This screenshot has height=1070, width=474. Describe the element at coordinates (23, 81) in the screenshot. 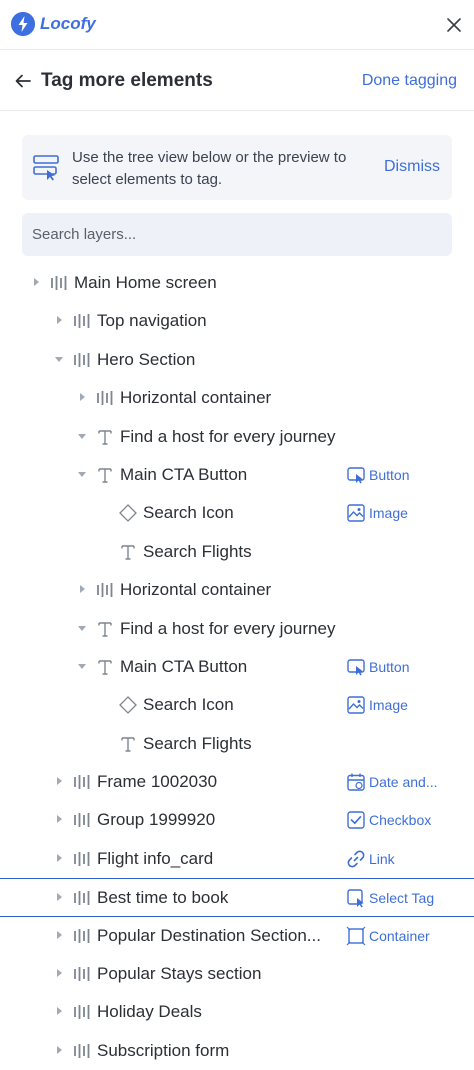

I see `back-arrow-icon` at that location.